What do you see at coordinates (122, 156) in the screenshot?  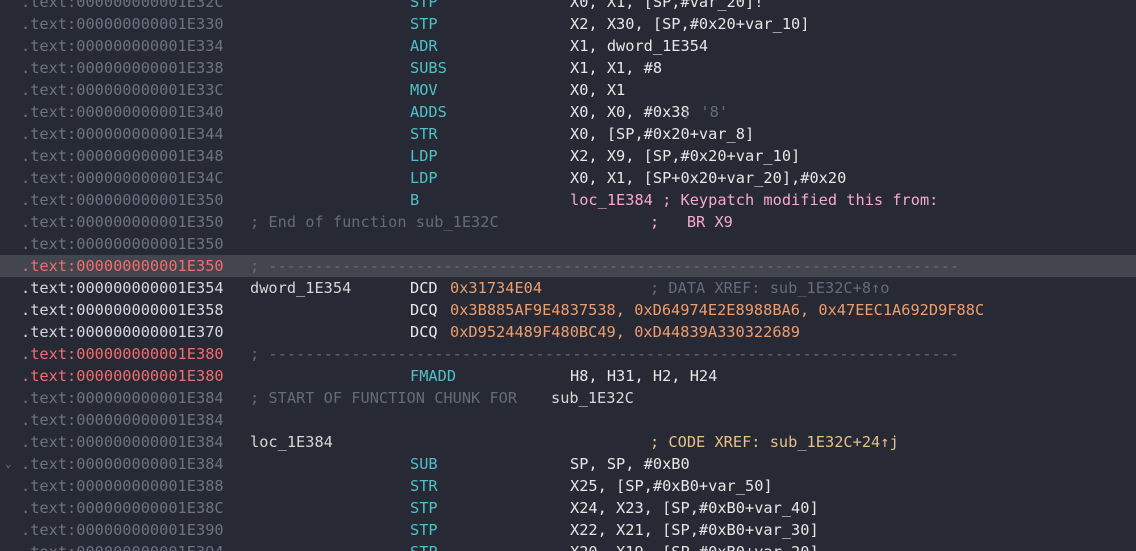 I see `line-address: .text:000000000001E348` at bounding box center [122, 156].